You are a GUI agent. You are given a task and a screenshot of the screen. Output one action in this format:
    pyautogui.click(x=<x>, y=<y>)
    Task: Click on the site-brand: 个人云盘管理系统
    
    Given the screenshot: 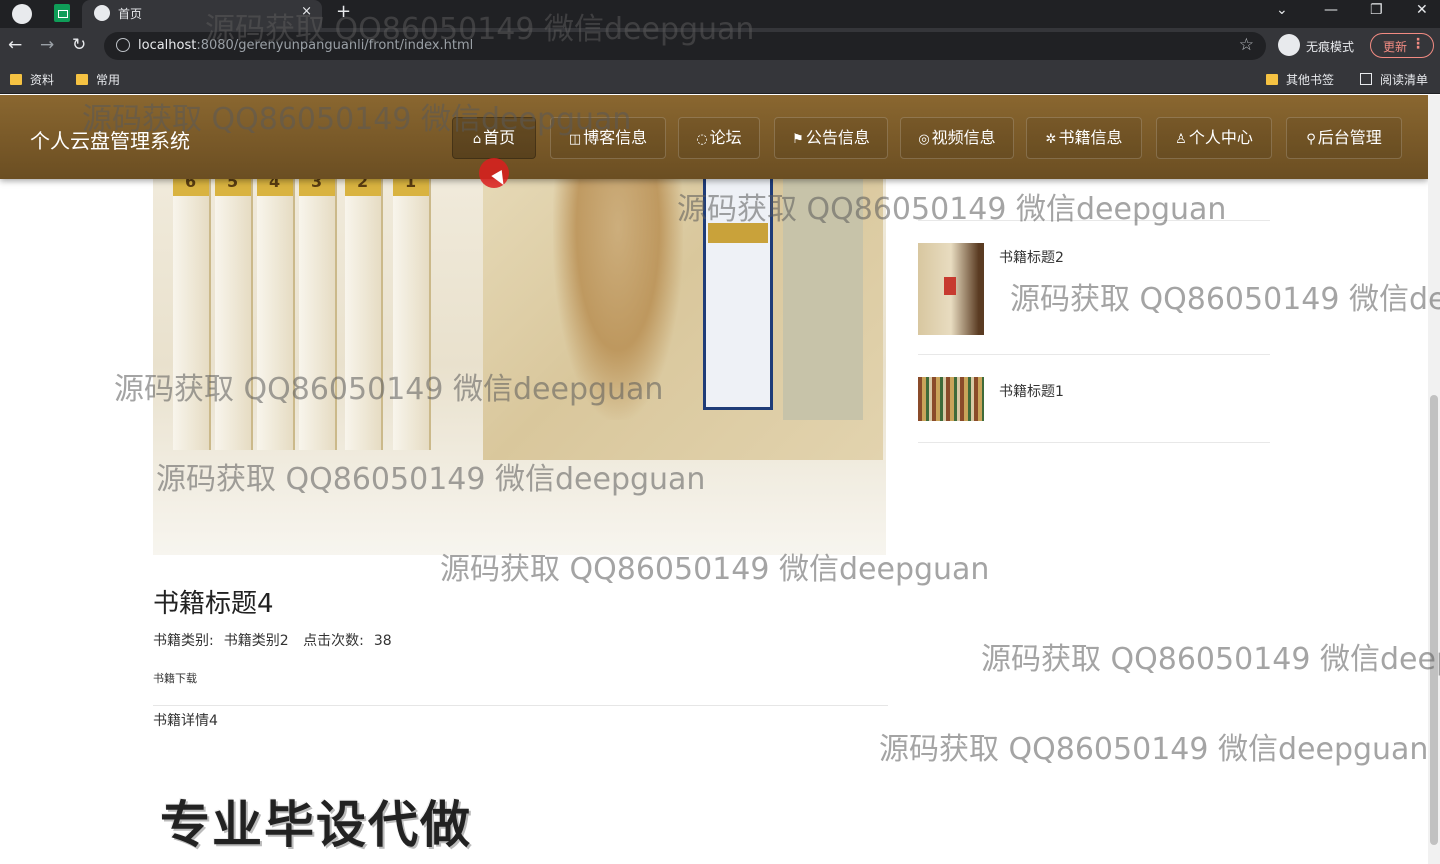 What is the action you would take?
    pyautogui.click(x=110, y=139)
    